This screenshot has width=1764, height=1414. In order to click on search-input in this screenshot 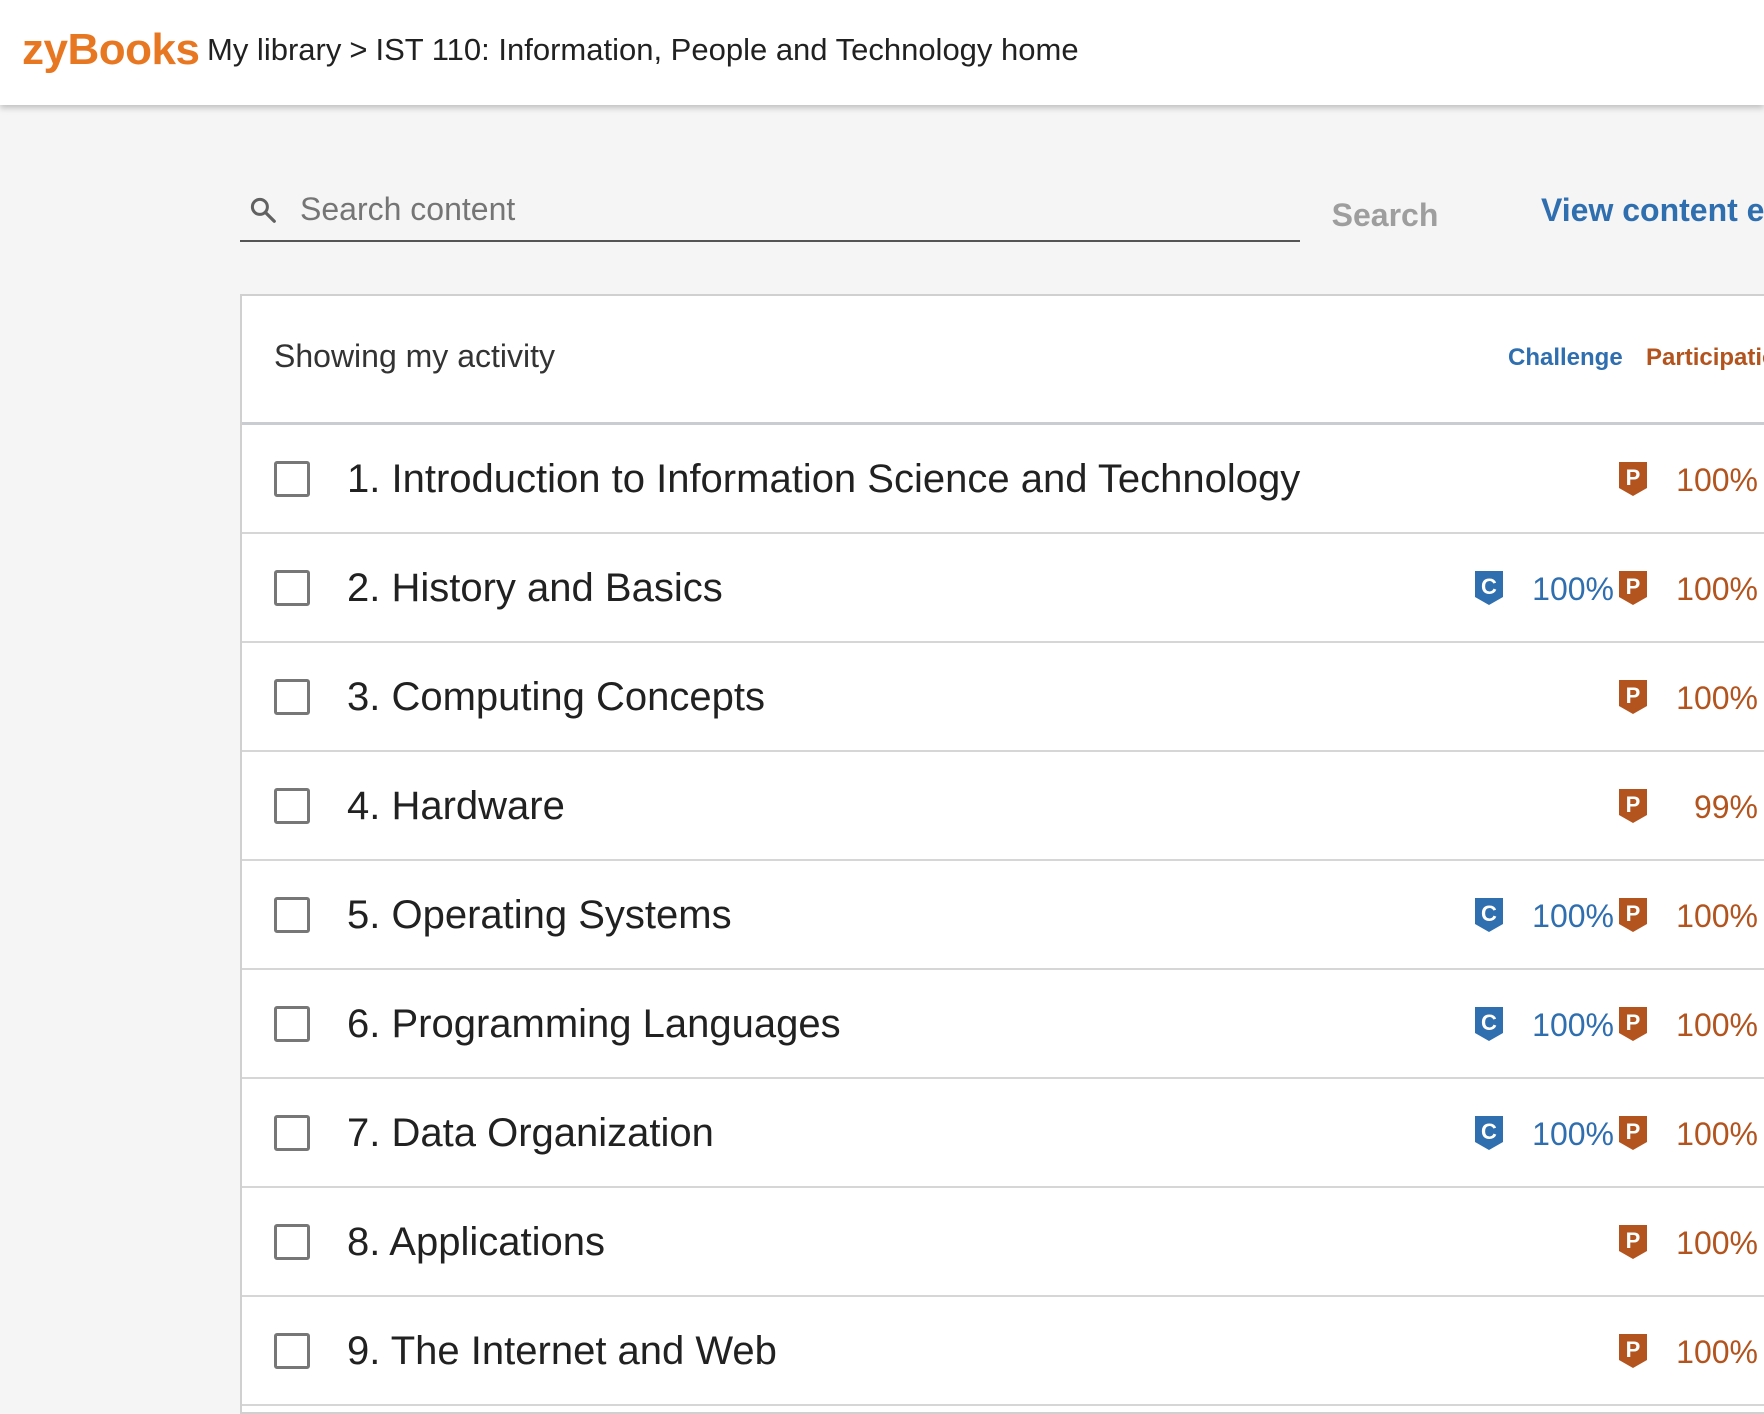, I will do `click(790, 209)`.